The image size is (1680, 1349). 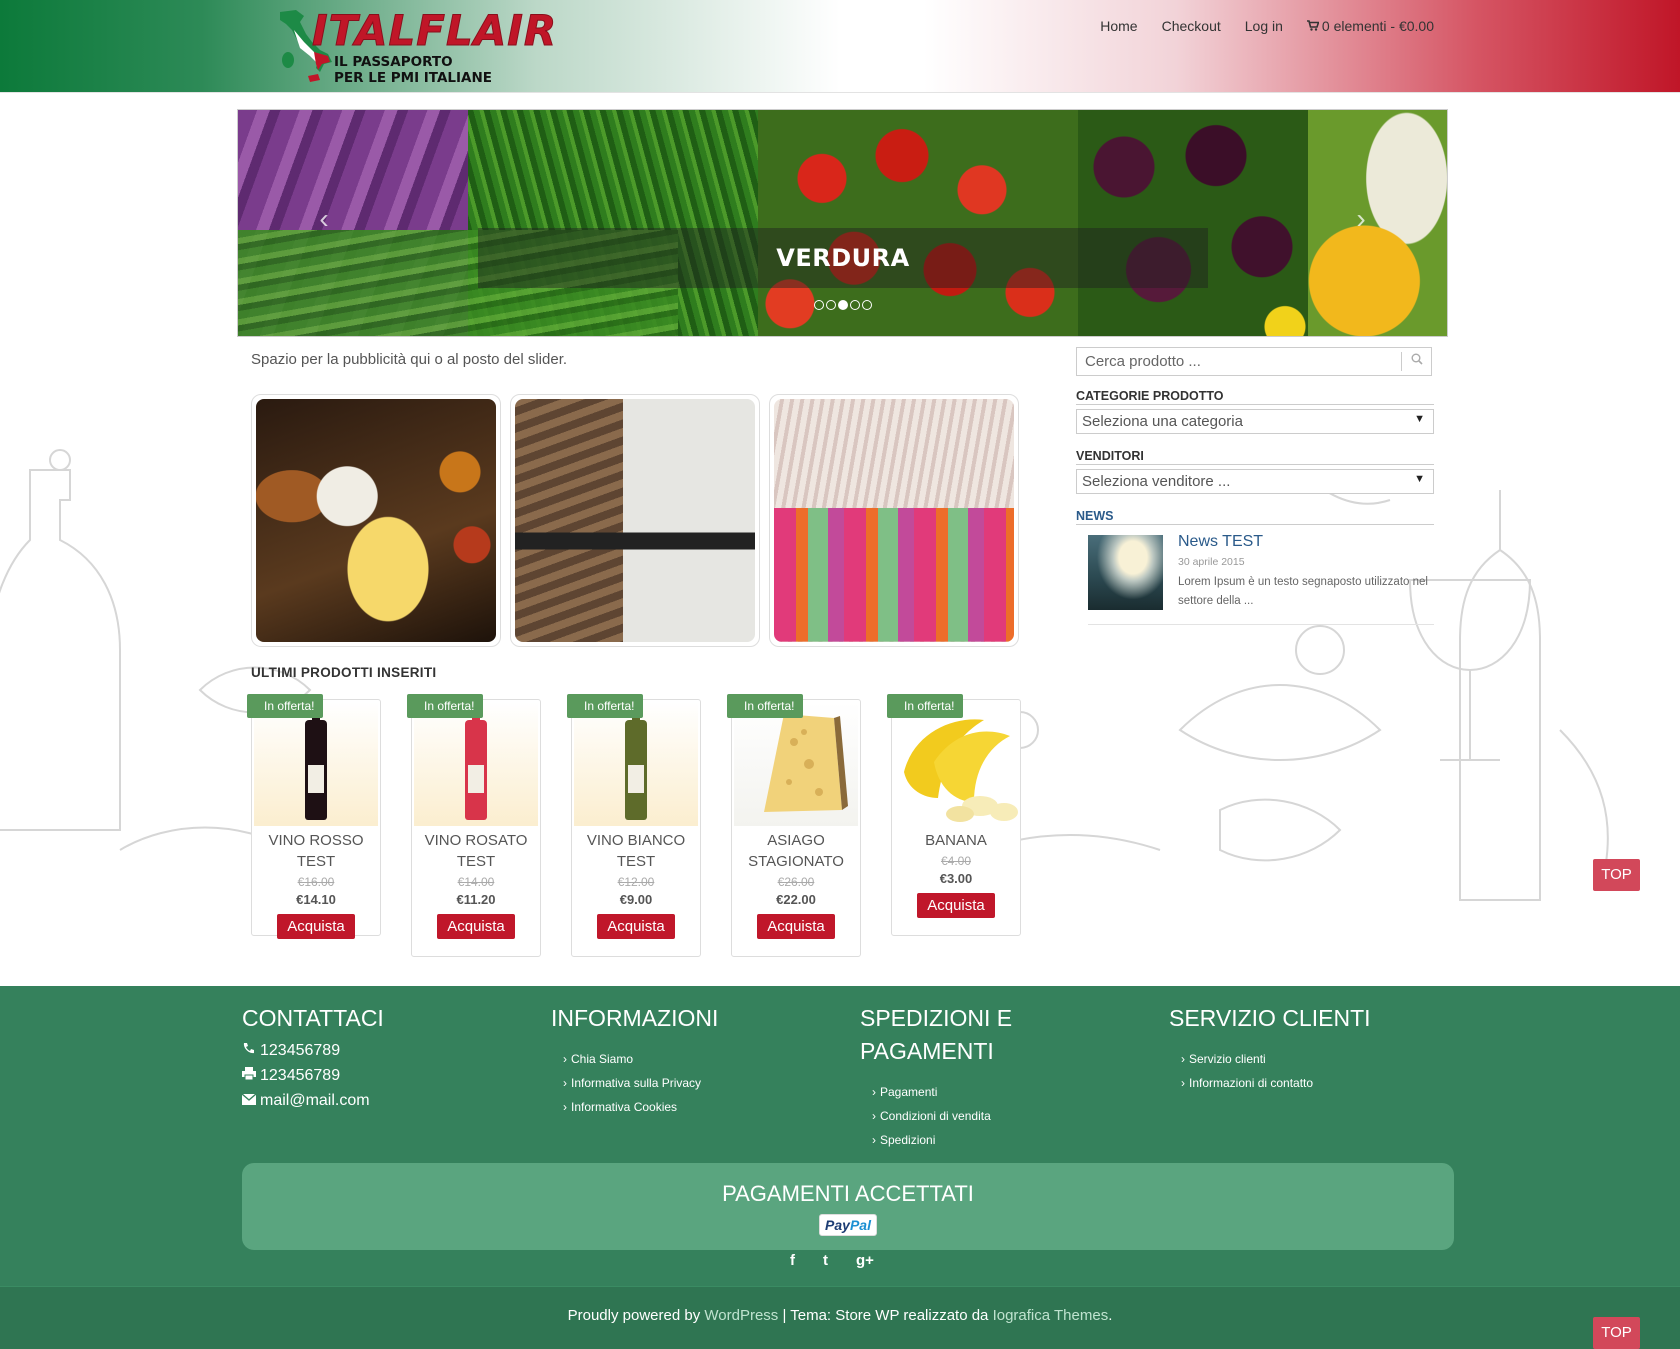 What do you see at coordinates (1191, 26) in the screenshot?
I see `nav-checkout: Checkout` at bounding box center [1191, 26].